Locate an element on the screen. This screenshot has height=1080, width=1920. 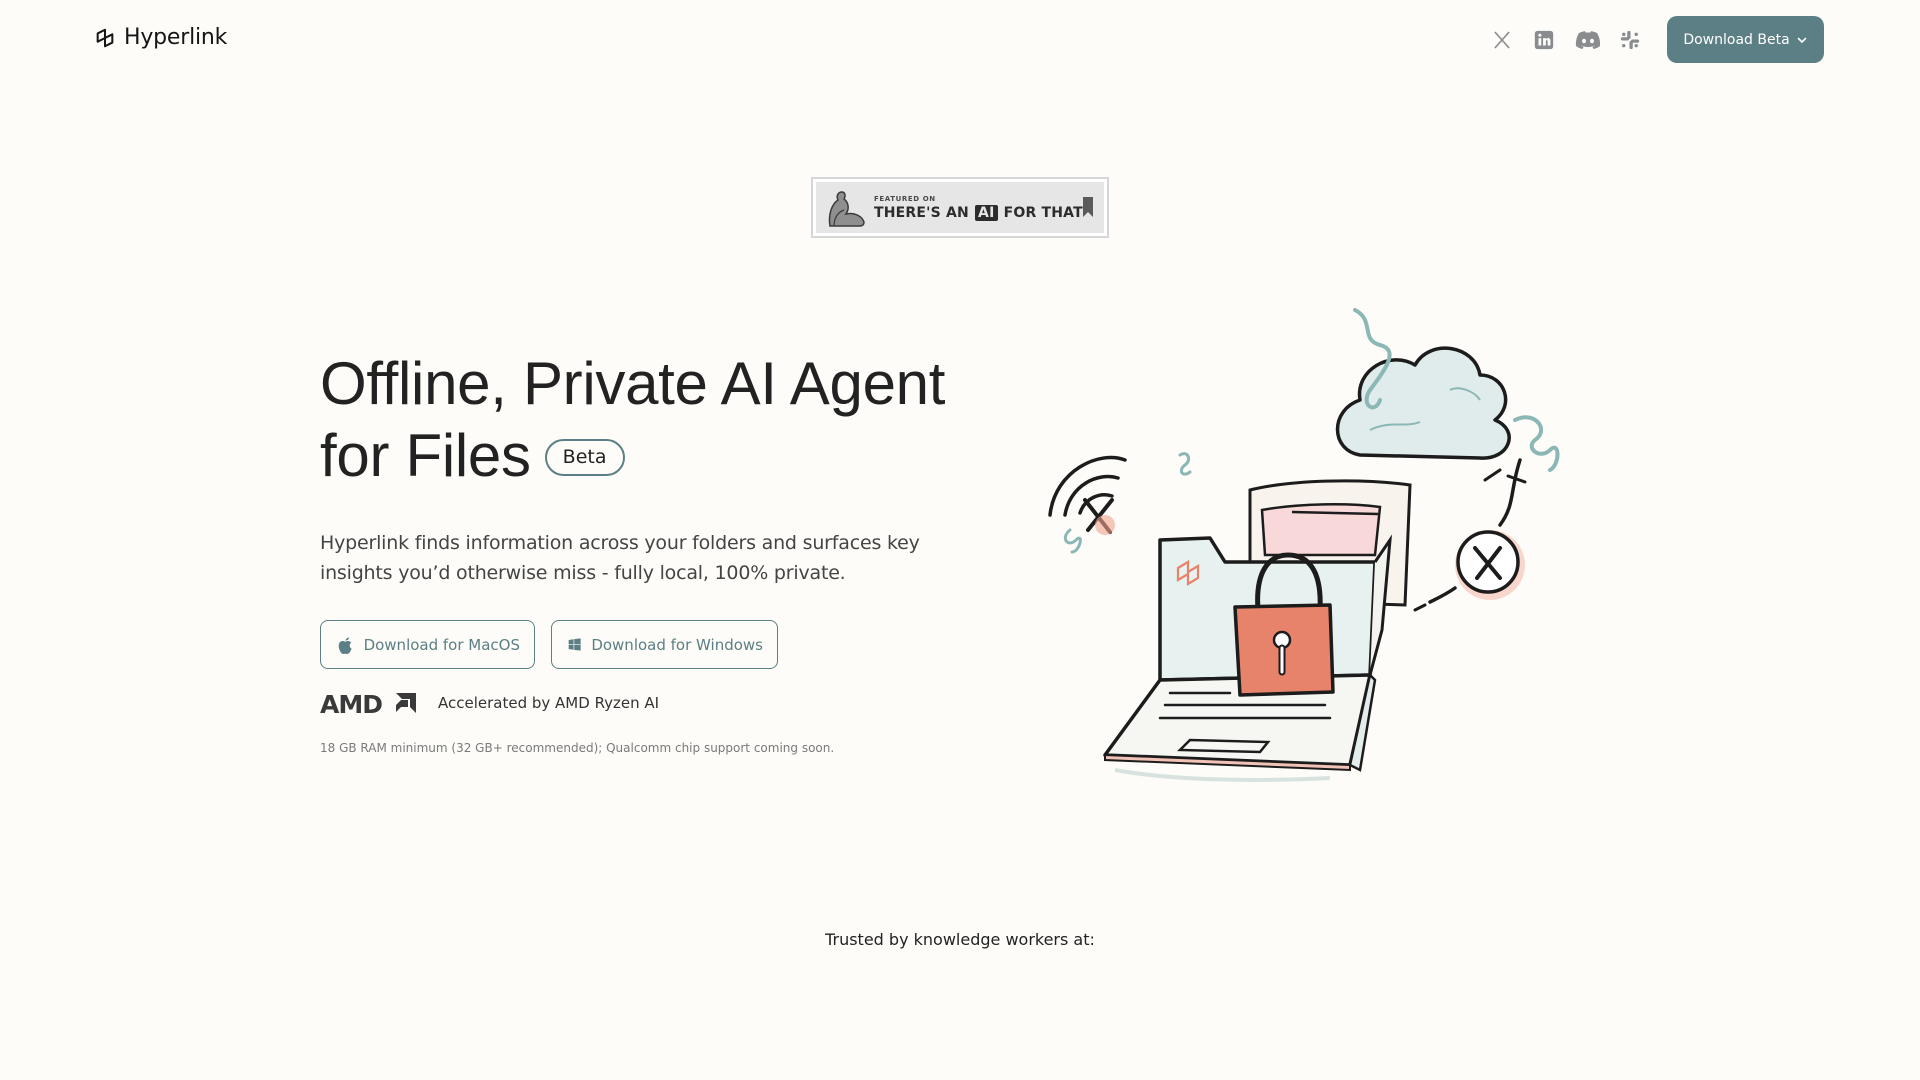
badge-featured-on: FEATURED ON is located at coordinates (905, 199).